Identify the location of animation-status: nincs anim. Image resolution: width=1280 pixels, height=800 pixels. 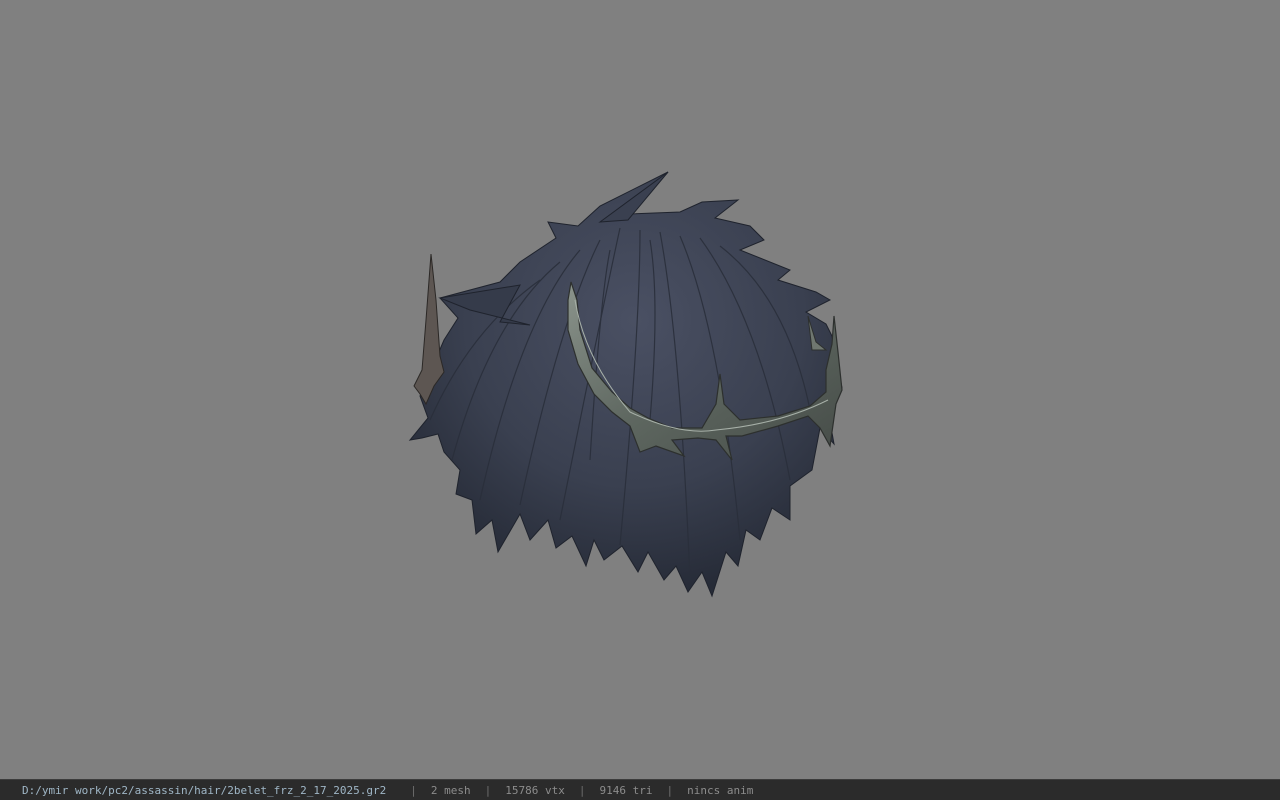
(720, 790).